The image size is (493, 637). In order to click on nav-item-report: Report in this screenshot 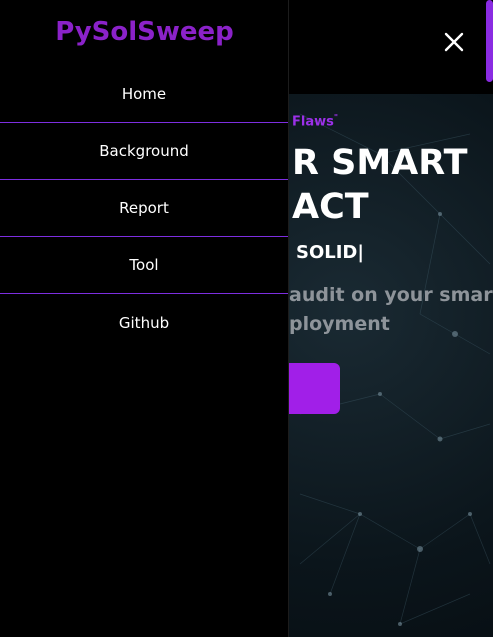, I will do `click(144, 208)`.